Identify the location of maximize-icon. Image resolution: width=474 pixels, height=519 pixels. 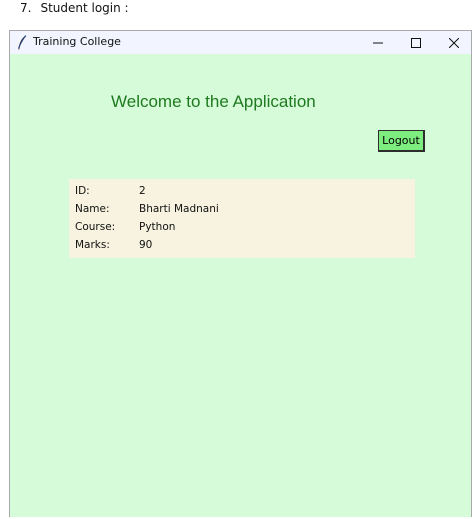
(416, 42).